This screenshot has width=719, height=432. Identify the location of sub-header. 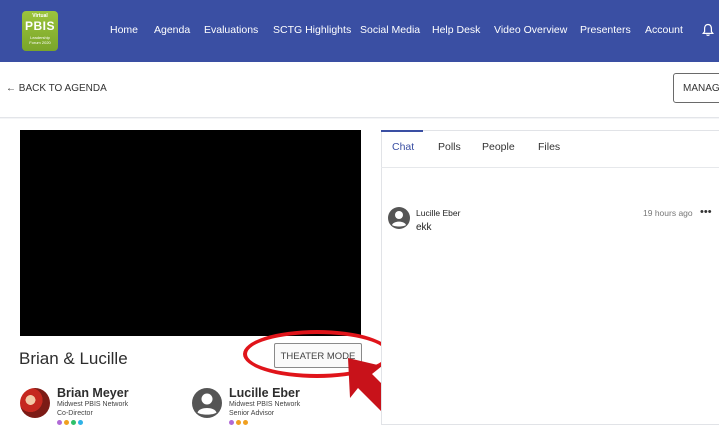
(359, 90).